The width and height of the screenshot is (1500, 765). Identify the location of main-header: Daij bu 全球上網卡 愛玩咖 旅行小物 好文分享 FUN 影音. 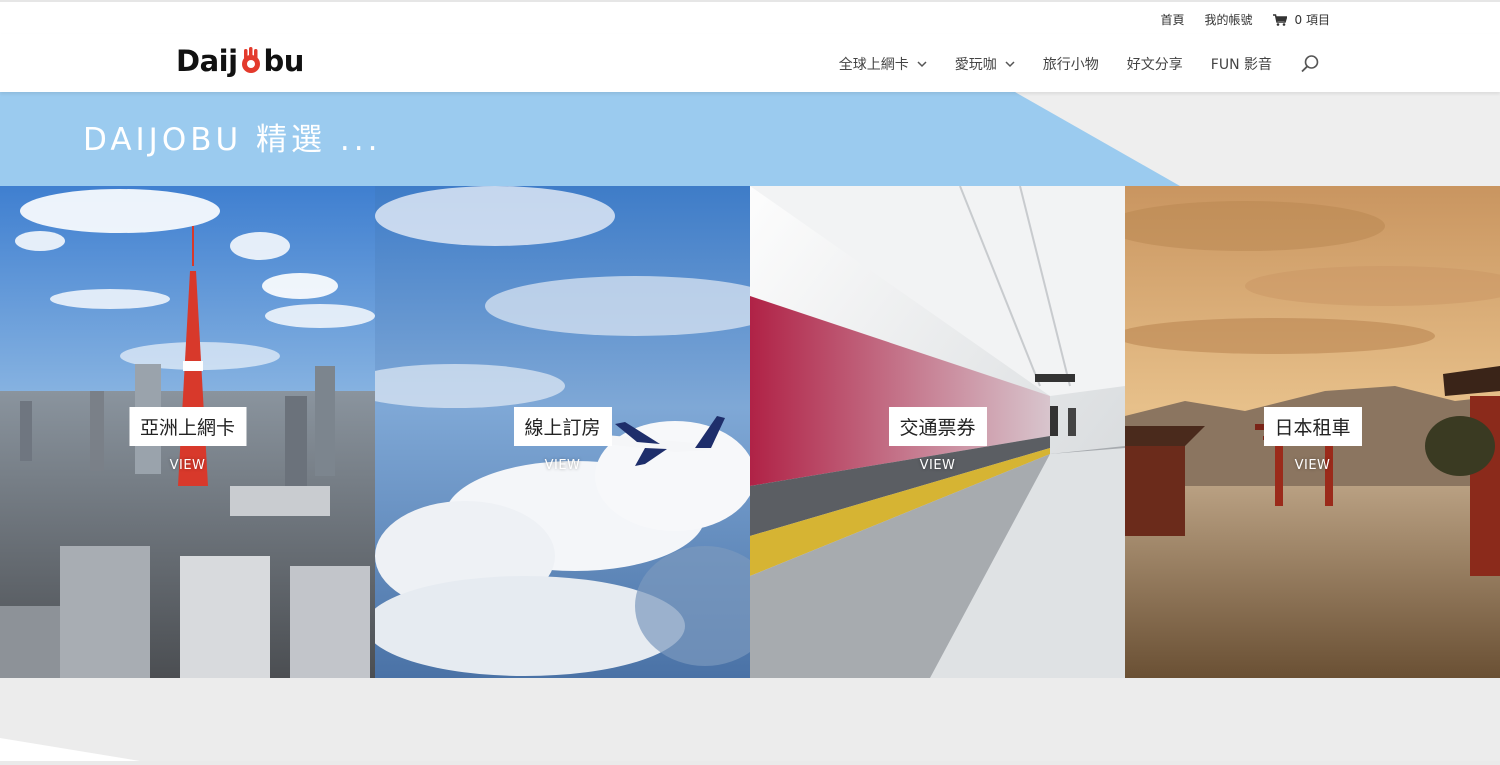
(750, 63).